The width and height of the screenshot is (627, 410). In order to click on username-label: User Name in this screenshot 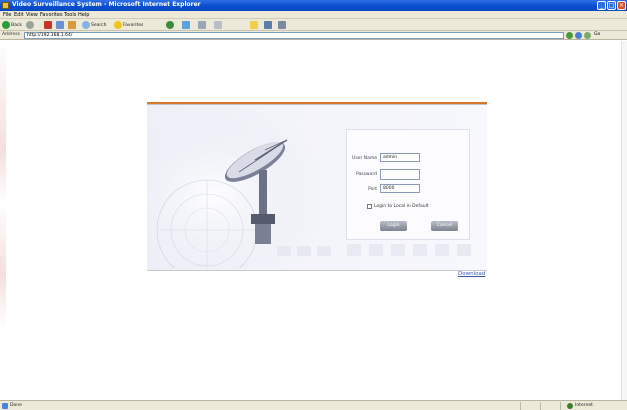, I will do `click(364, 158)`.